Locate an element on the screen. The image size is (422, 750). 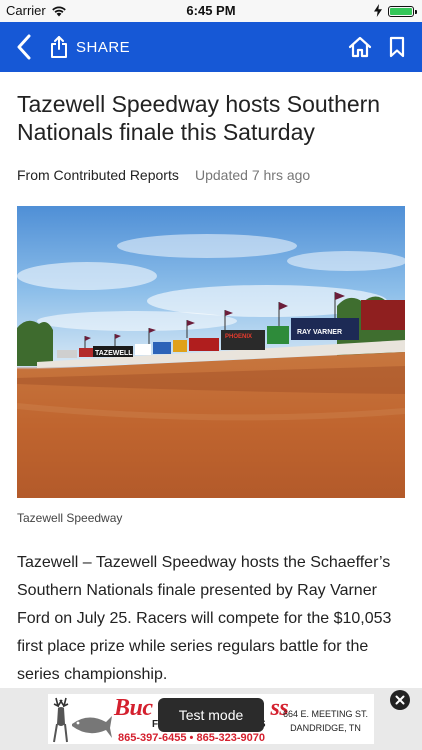
ad-address: 664 E. MEETING ST. DANDRIDGE, TN is located at coordinates (325, 721).